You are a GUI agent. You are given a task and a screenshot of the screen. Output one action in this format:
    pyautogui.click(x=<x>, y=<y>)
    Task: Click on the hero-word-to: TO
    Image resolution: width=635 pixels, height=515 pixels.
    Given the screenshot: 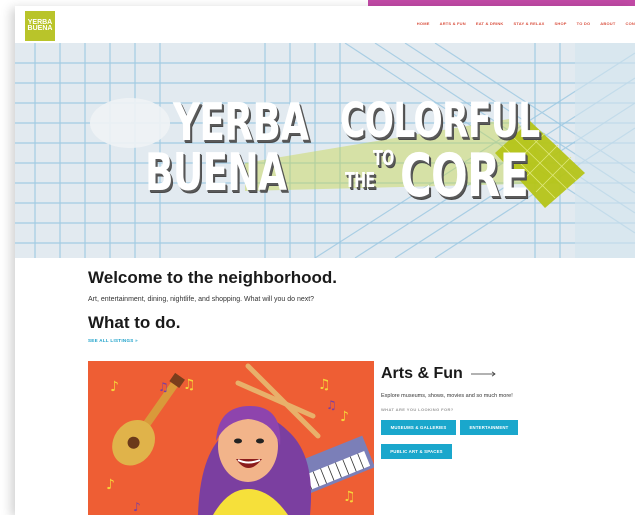 What is the action you would take?
    pyautogui.click(x=383, y=158)
    